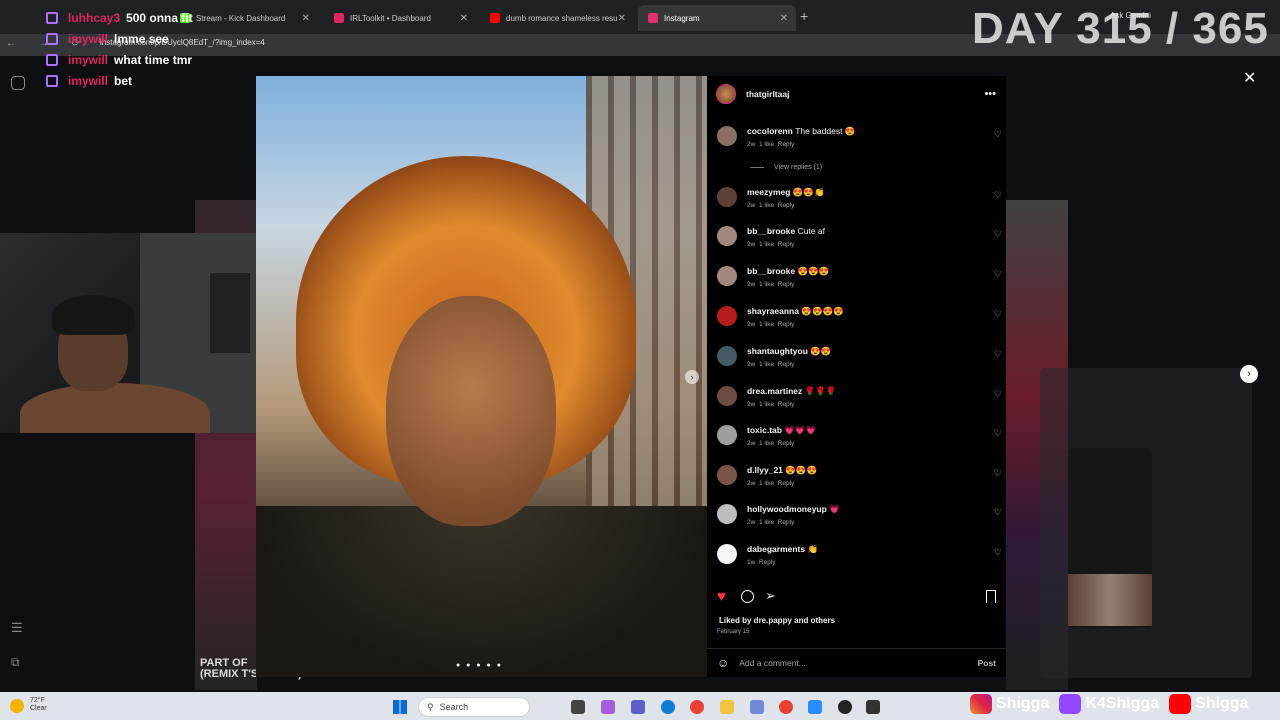 Image resolution: width=1280 pixels, height=720 pixels. Describe the element at coordinates (721, 596) in the screenshot. I see `liked-heart-icon: ♥` at that location.